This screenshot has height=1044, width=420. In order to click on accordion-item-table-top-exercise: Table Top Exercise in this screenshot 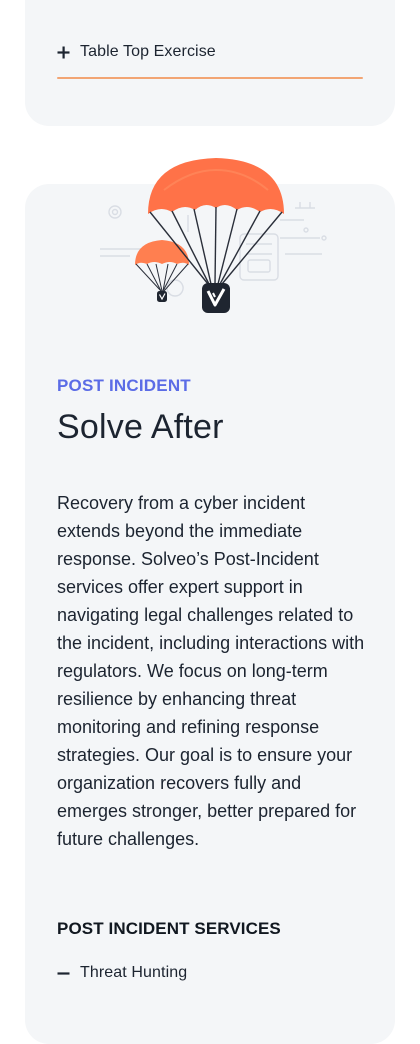, I will do `click(136, 52)`.